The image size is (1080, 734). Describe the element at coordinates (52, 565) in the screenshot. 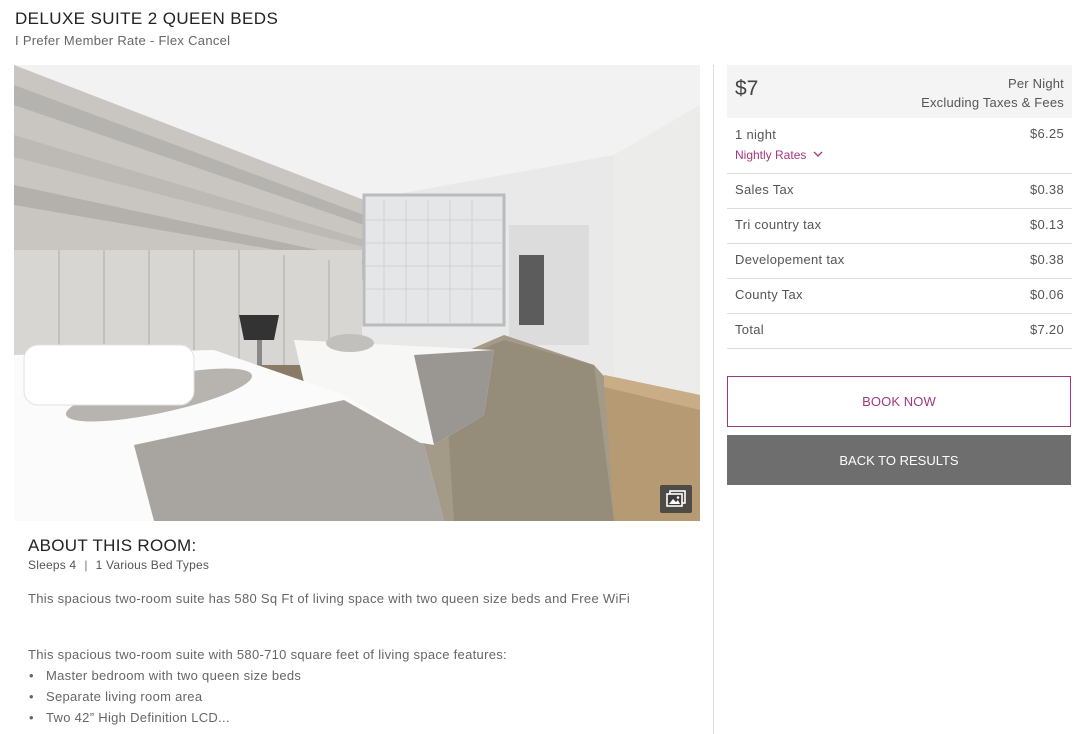

I see `sleeps-text: Sleeps 4` at that location.